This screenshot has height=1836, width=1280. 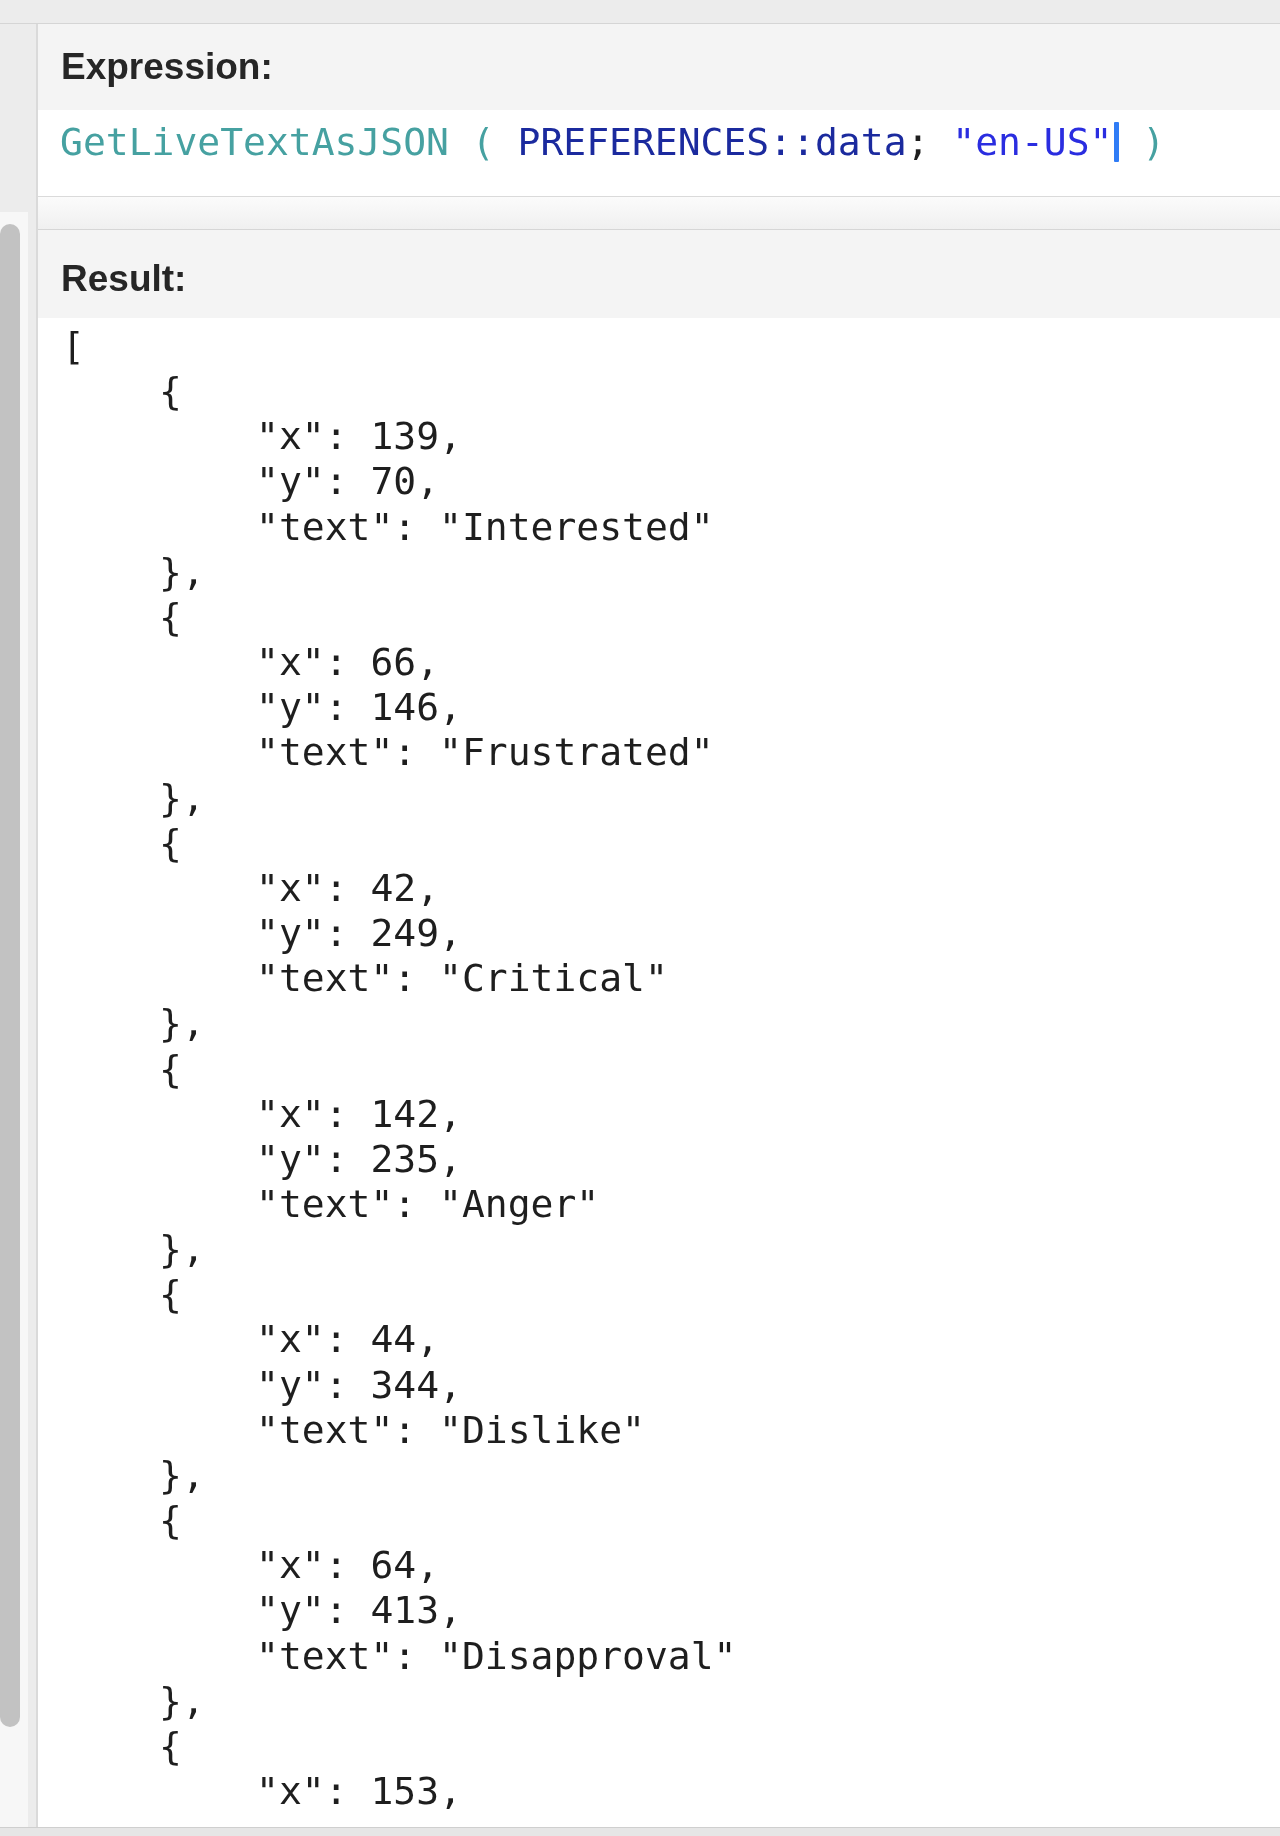 What do you see at coordinates (496, 1655) in the screenshot?
I see `code-line: "text": "Disapproval"` at bounding box center [496, 1655].